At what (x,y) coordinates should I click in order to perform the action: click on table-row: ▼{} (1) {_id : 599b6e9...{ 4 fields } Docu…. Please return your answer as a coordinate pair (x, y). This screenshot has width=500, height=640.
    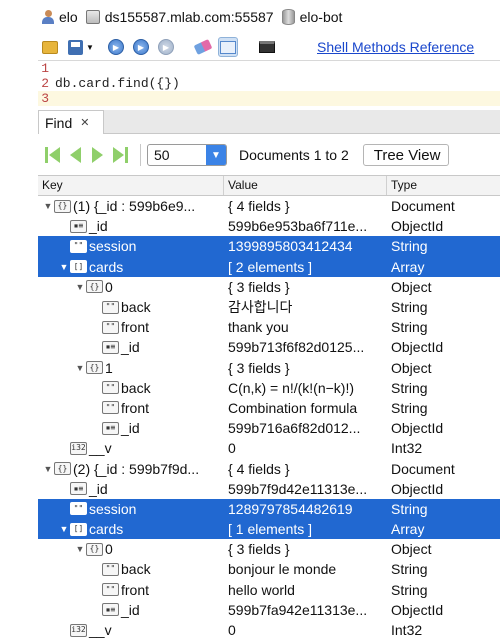
    Looking at the image, I should click on (269, 206).